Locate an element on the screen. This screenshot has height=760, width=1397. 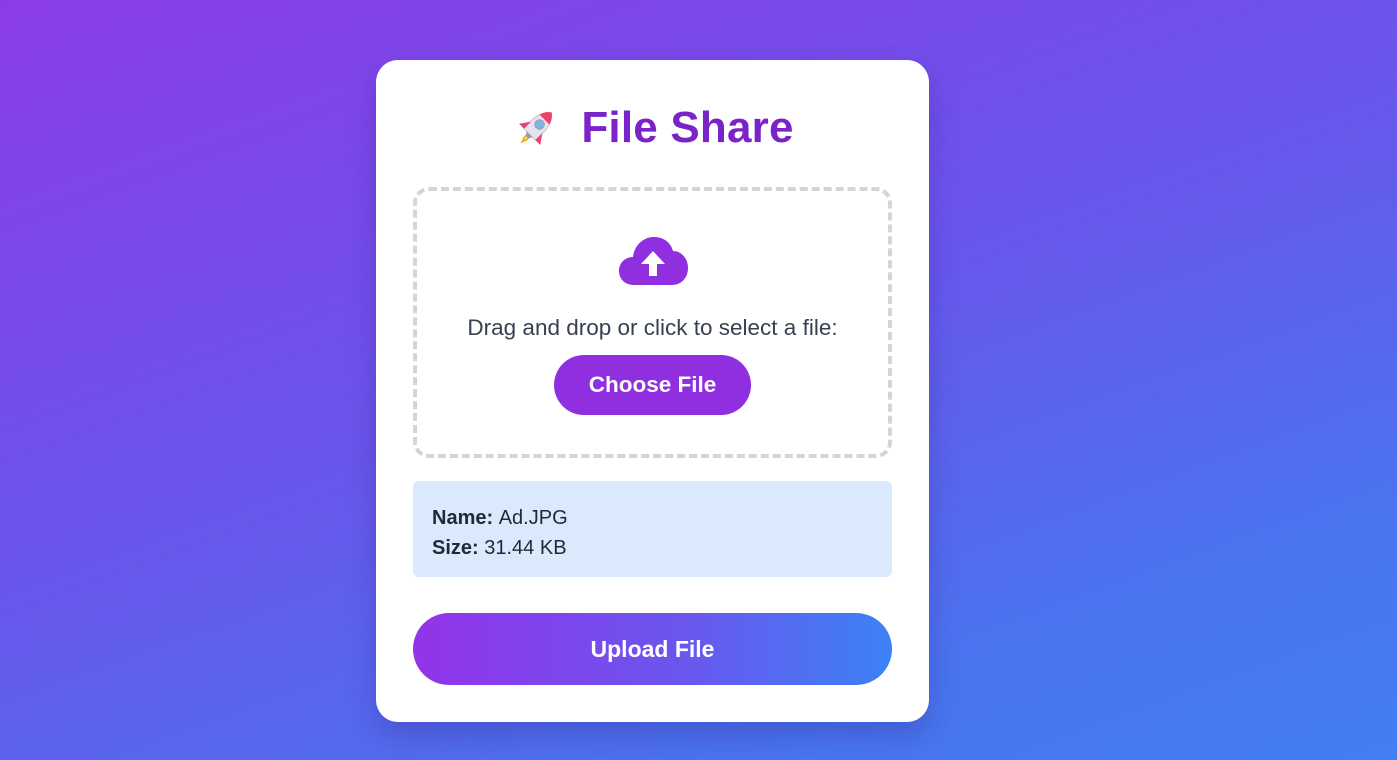
file-name-row: Name: Ad.JPG is located at coordinates (652, 518).